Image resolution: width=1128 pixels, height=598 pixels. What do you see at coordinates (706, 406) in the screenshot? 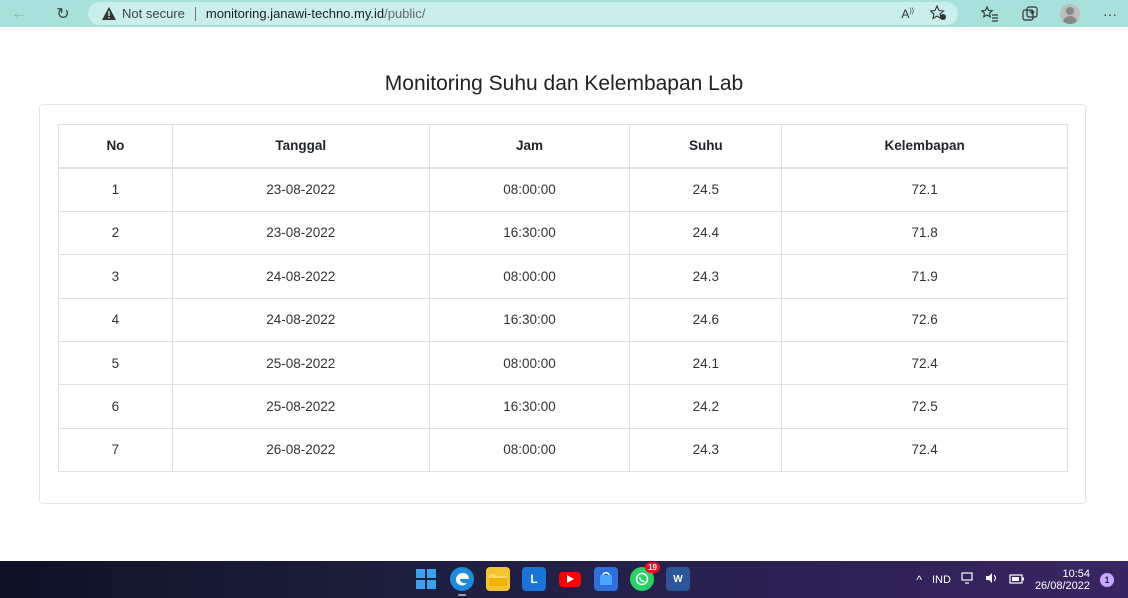
I see `cell-suhu: 24.2` at bounding box center [706, 406].